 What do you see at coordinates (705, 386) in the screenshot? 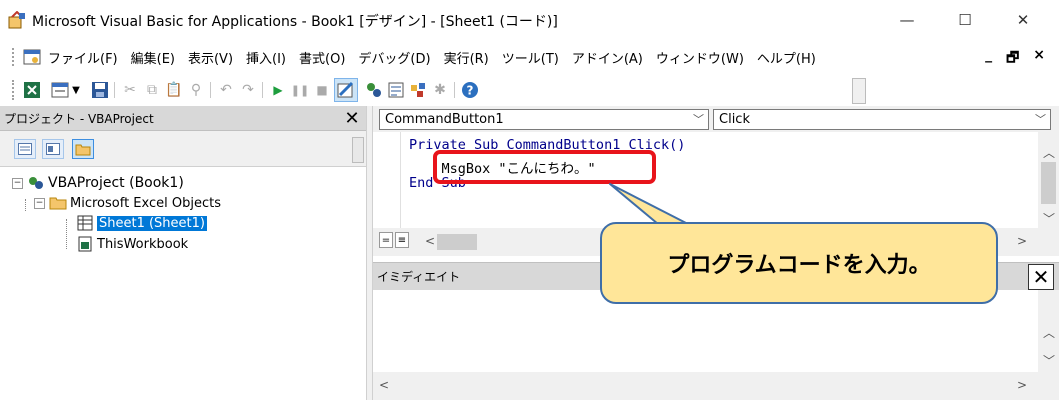
I see `immediate-horizontal-scrollbar: < >` at bounding box center [705, 386].